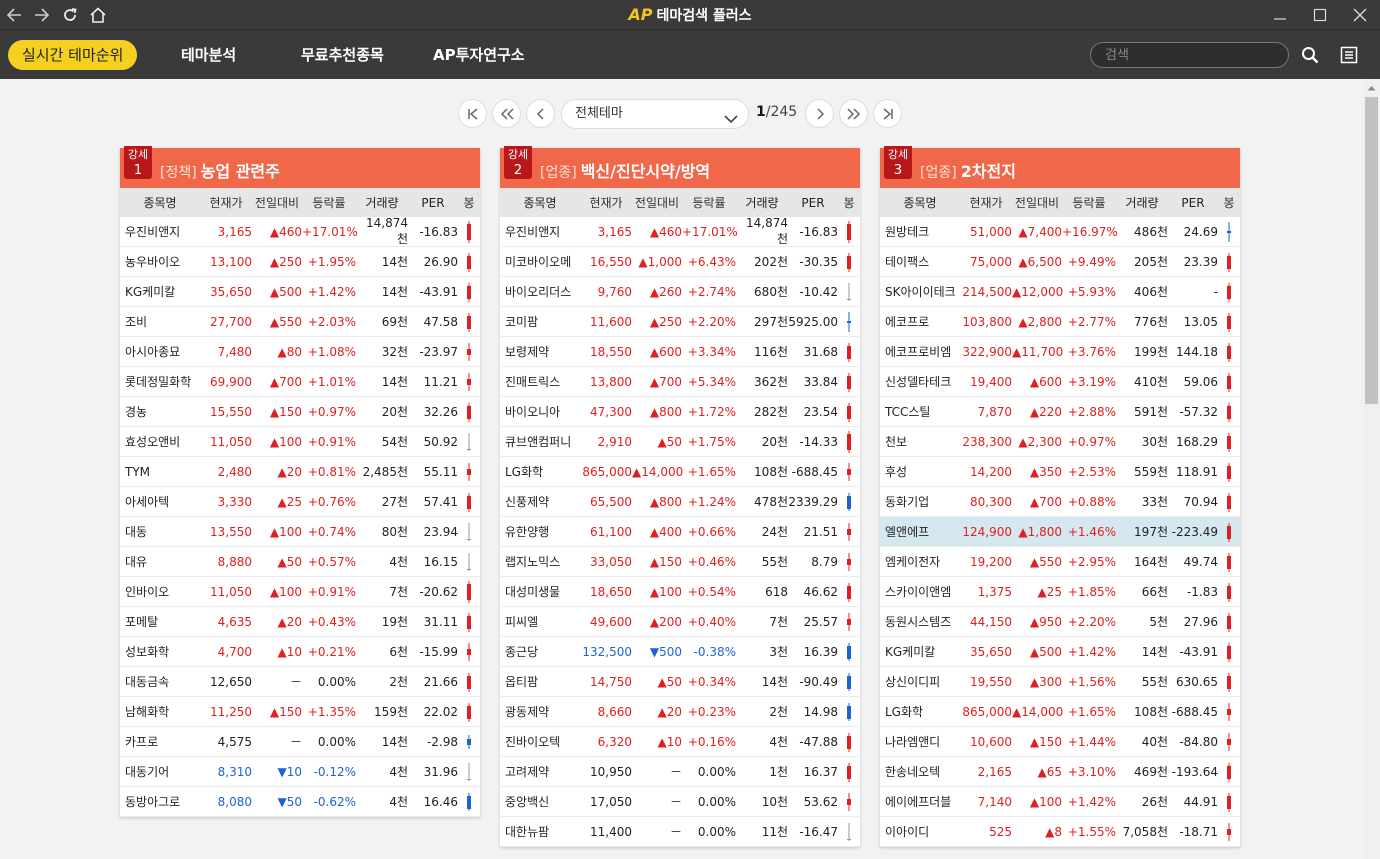 The height and width of the screenshot is (859, 1380). Describe the element at coordinates (680, 652) in the screenshot. I see `stock-row: 종근당 132,500 ▼500 -0.38% 3천 16.39` at that location.